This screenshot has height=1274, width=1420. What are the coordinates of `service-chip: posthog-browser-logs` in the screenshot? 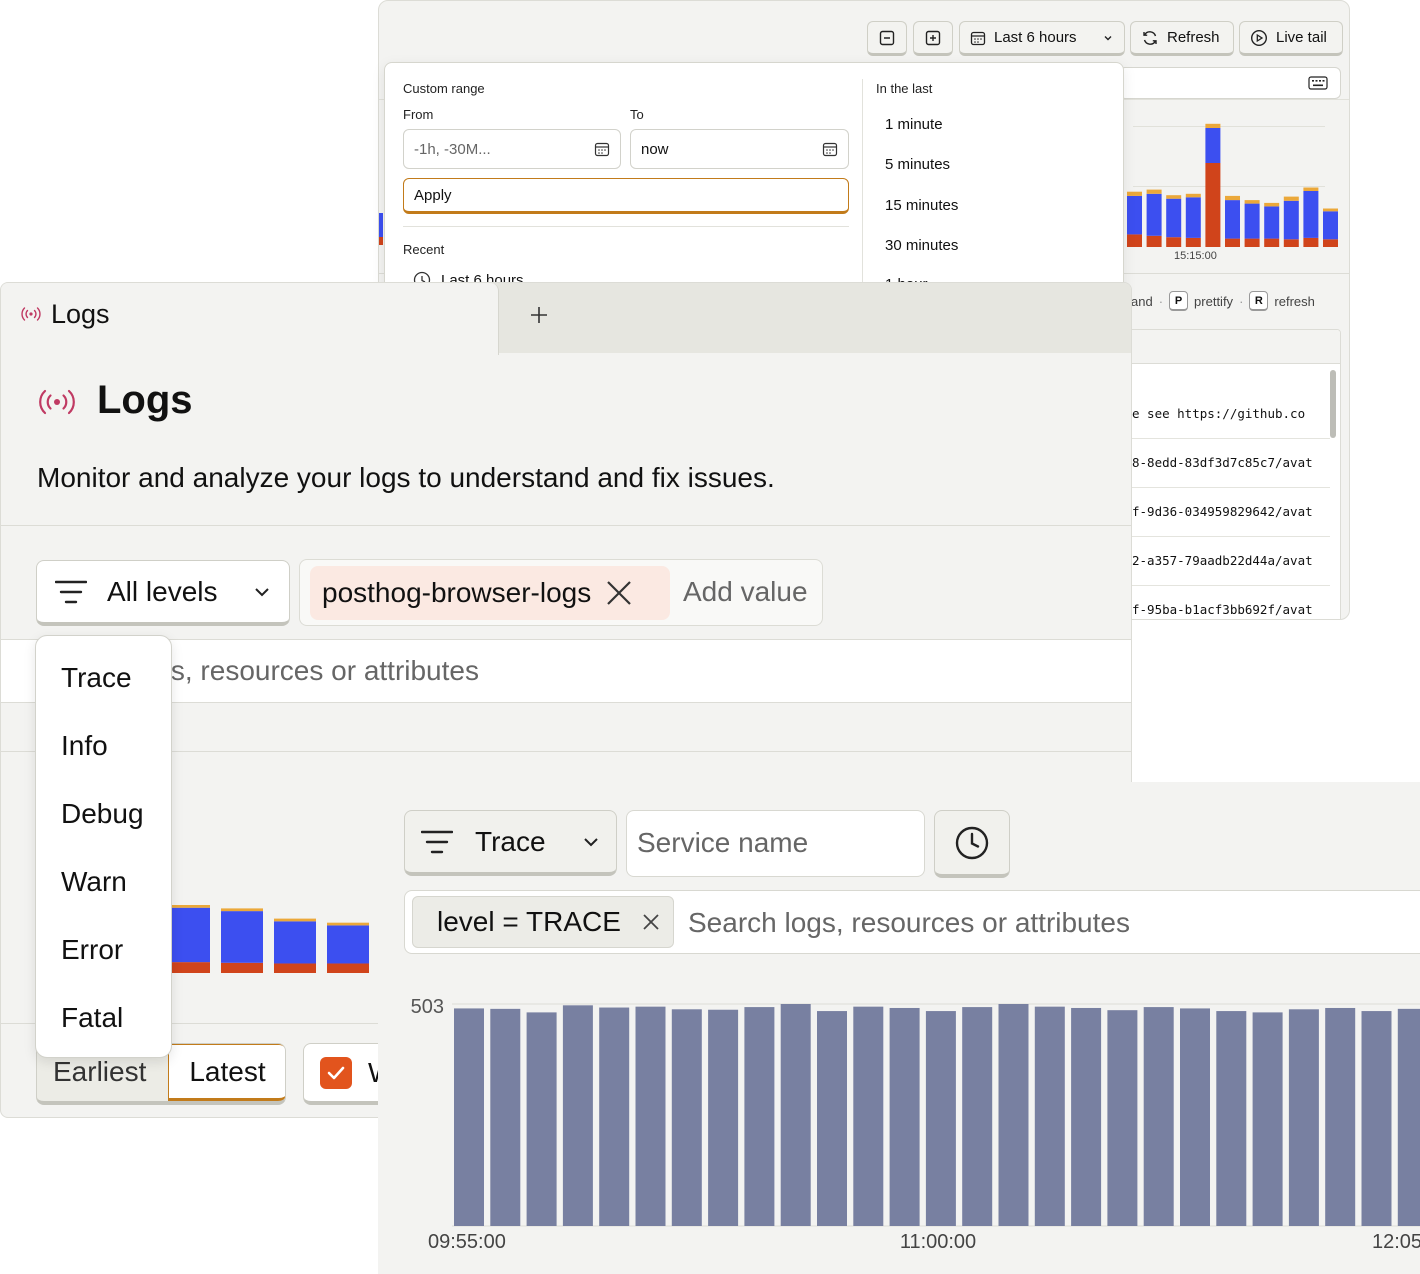 It's located at (490, 593).